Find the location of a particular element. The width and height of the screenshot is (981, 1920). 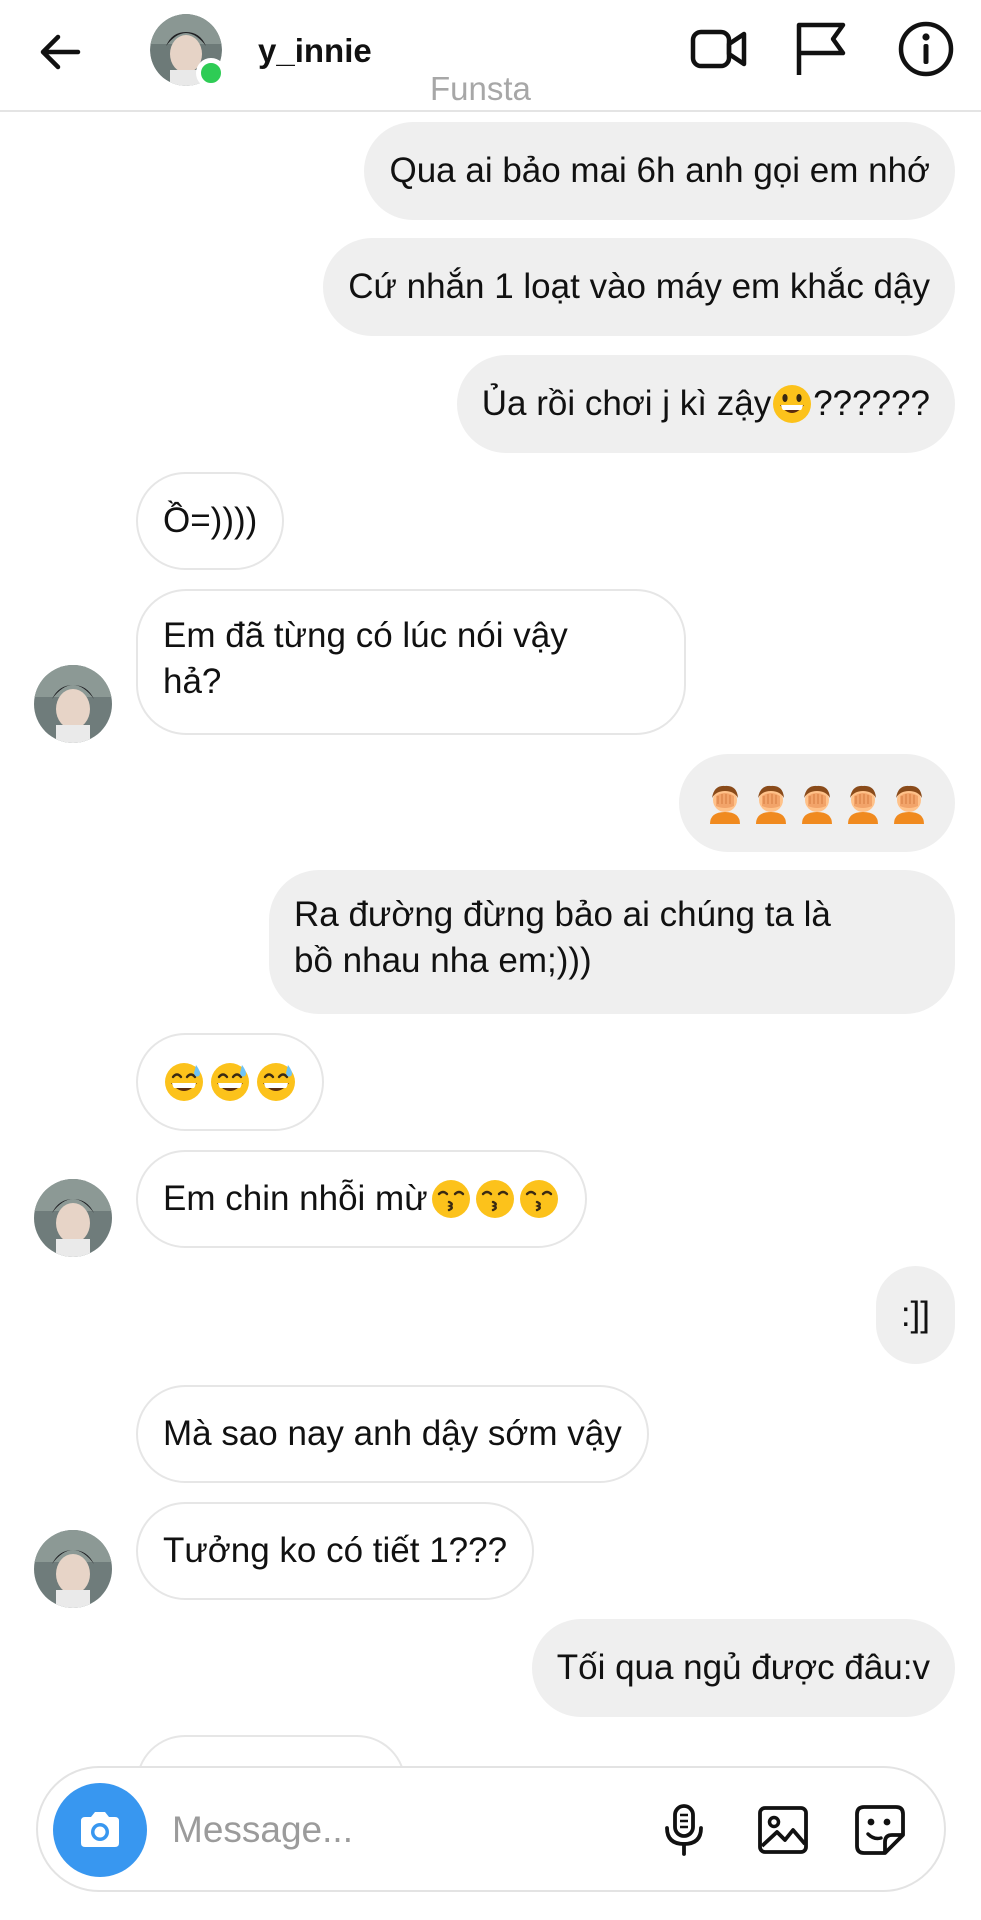

sticker-button is located at coordinates (880, 1830).